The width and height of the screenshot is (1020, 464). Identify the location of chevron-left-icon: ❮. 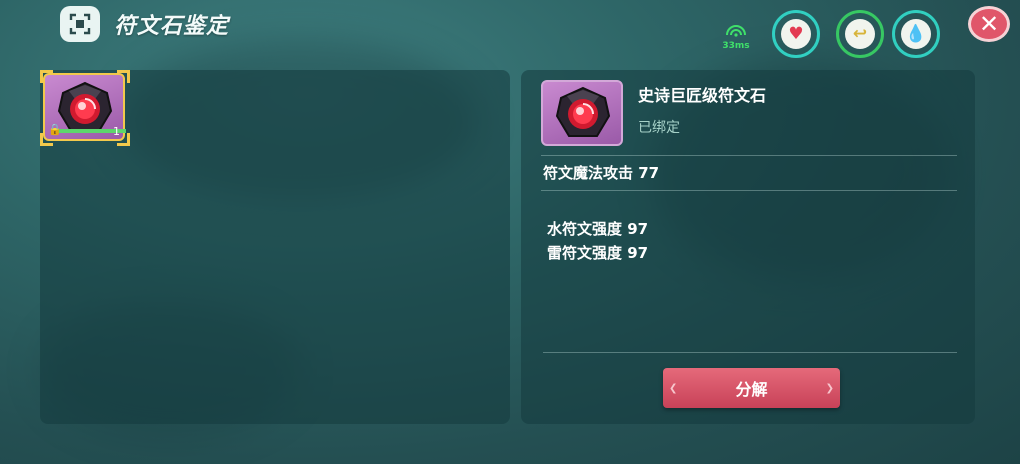
(673, 388).